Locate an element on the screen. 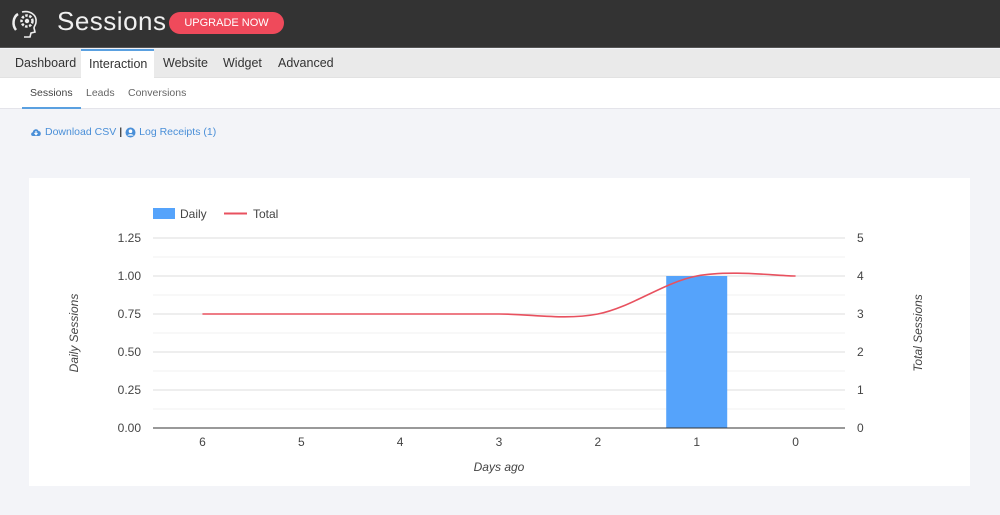  y-tick-right: 5 is located at coordinates (860, 238).